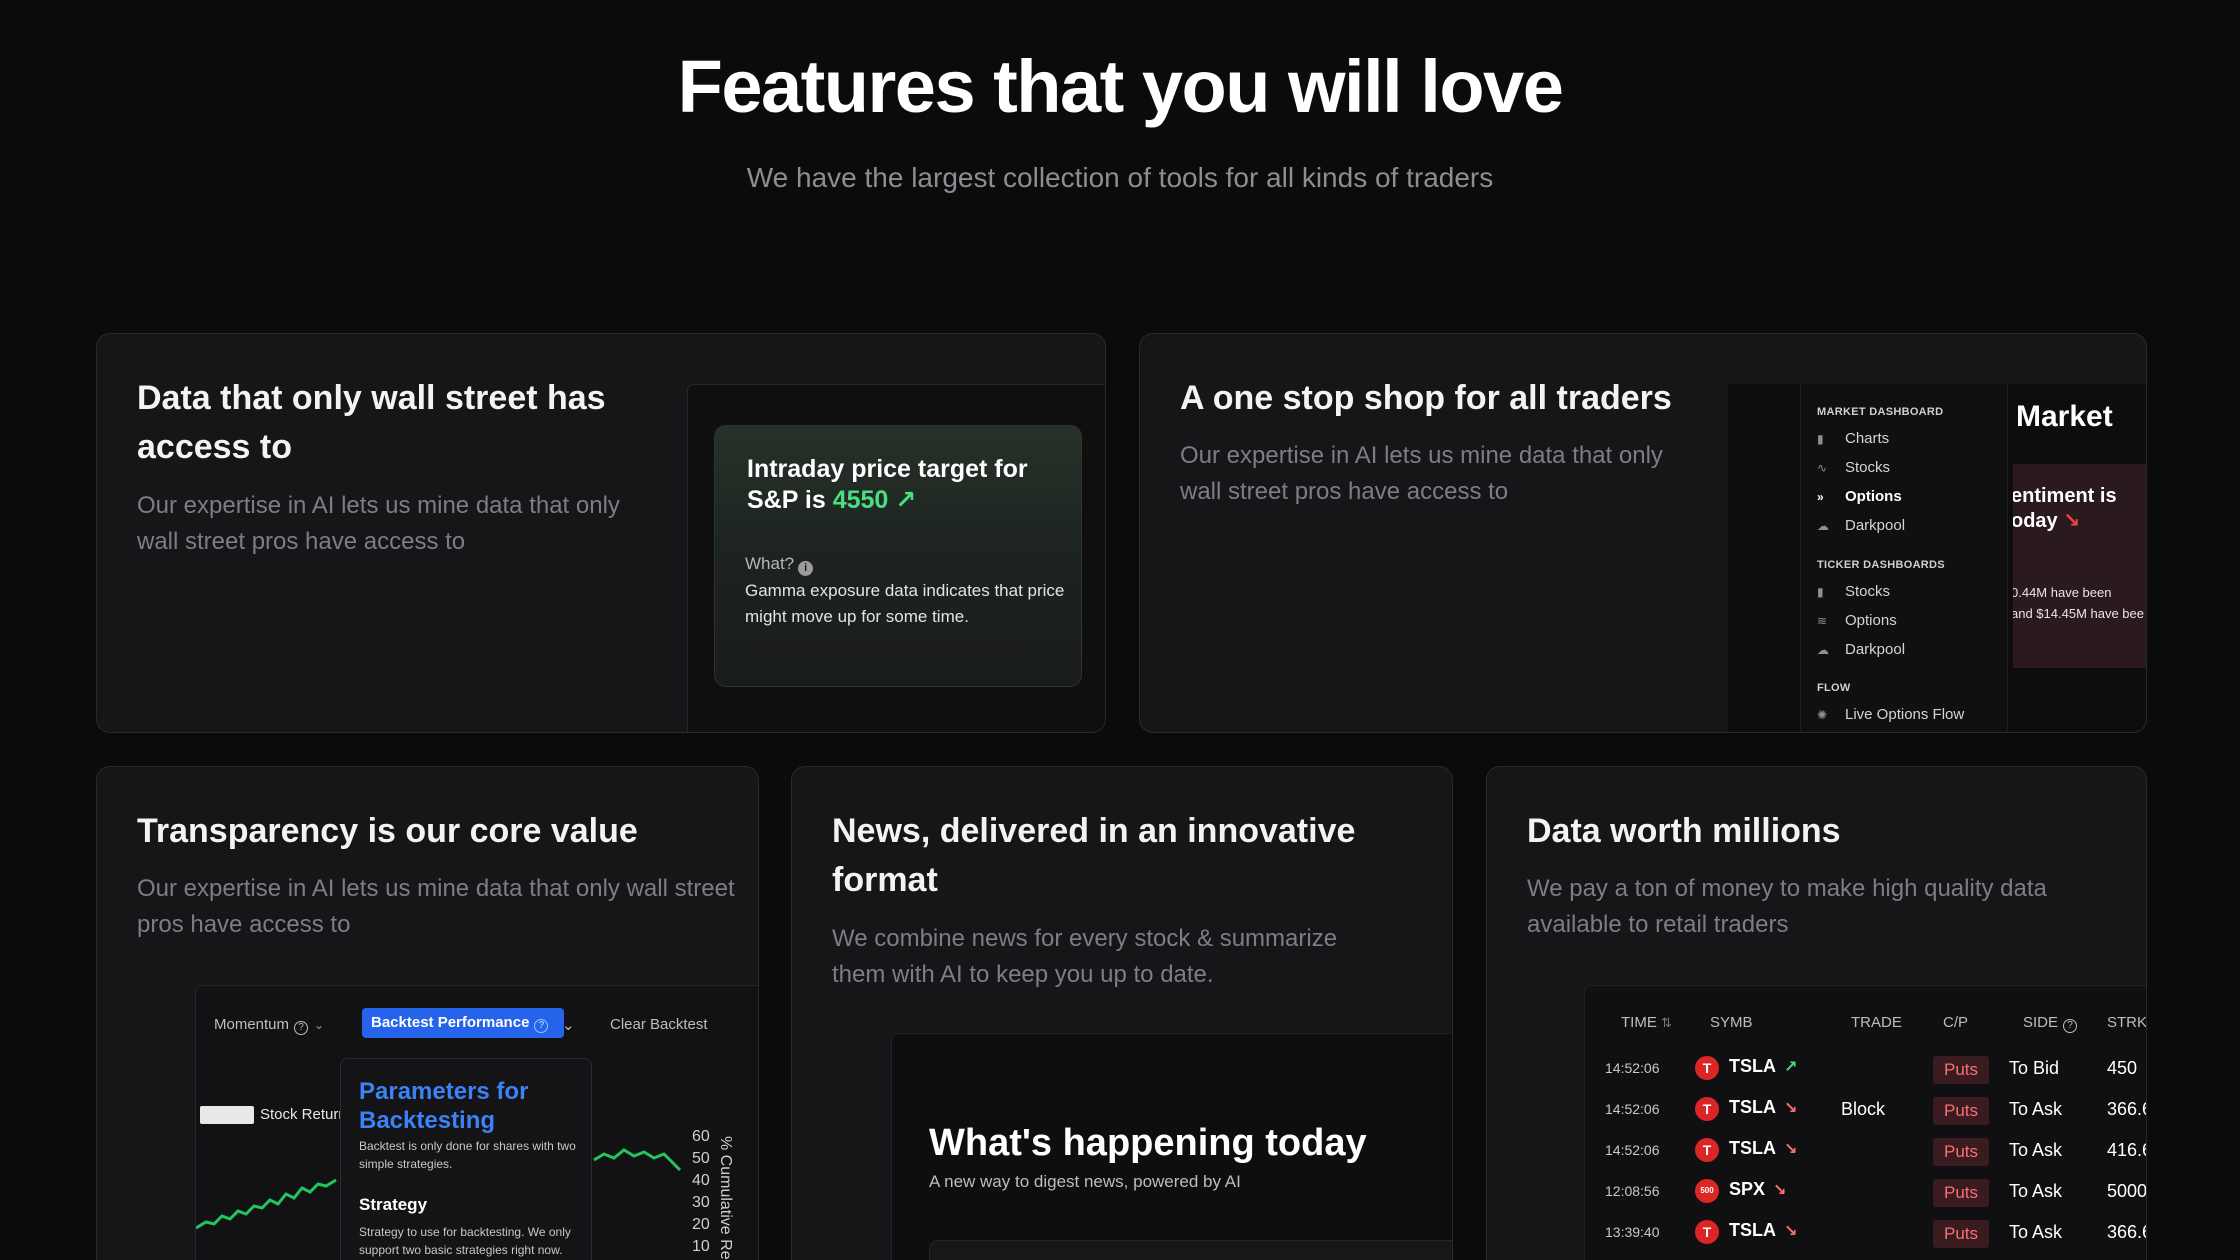  What do you see at coordinates (1822, 621) in the screenshot?
I see `layers-icon: ≋` at bounding box center [1822, 621].